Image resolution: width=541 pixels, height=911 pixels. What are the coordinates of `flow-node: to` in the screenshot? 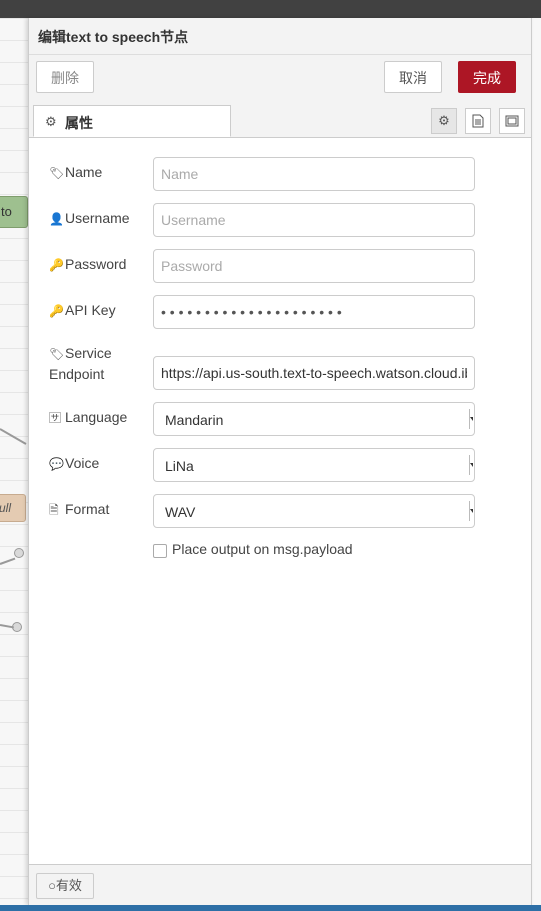 It's located at (14, 212).